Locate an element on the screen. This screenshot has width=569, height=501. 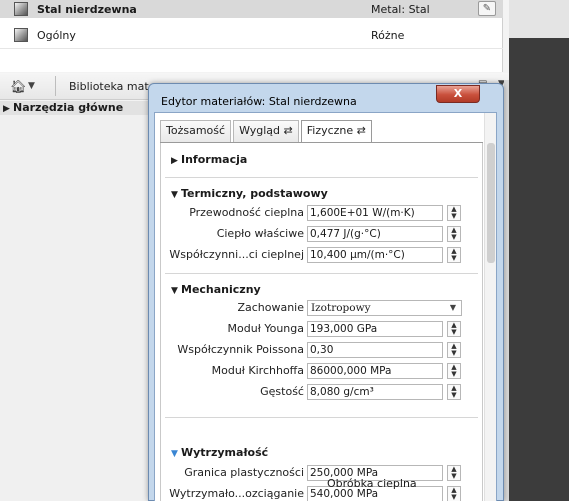
section-info-label: Informacja is located at coordinates (214, 159).